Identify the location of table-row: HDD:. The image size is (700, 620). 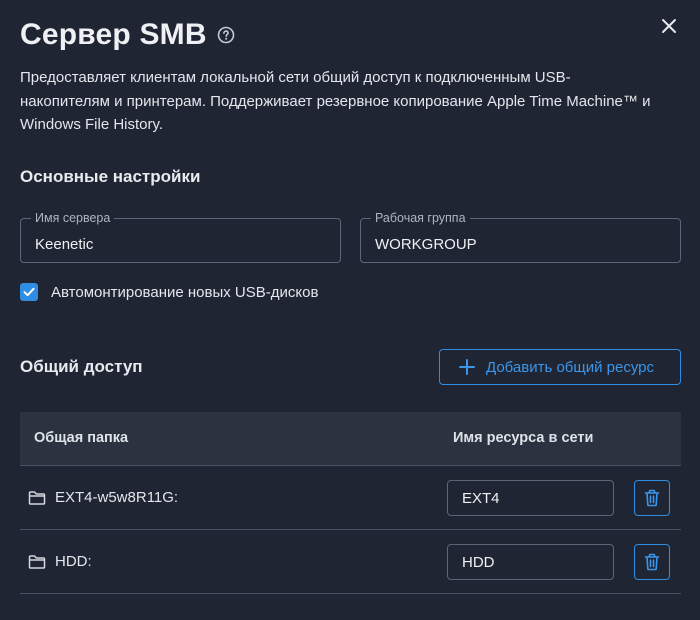
(350, 562).